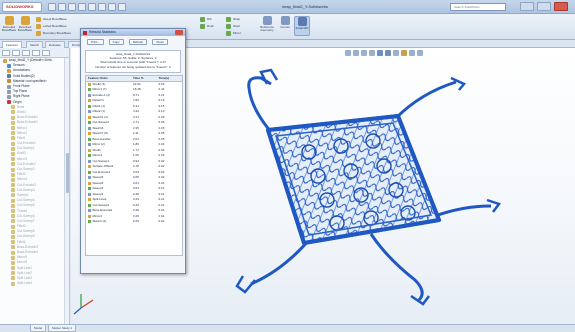  What do you see at coordinates (16, 53) in the screenshot?
I see `propertymanager-tab-icon` at bounding box center [16, 53].